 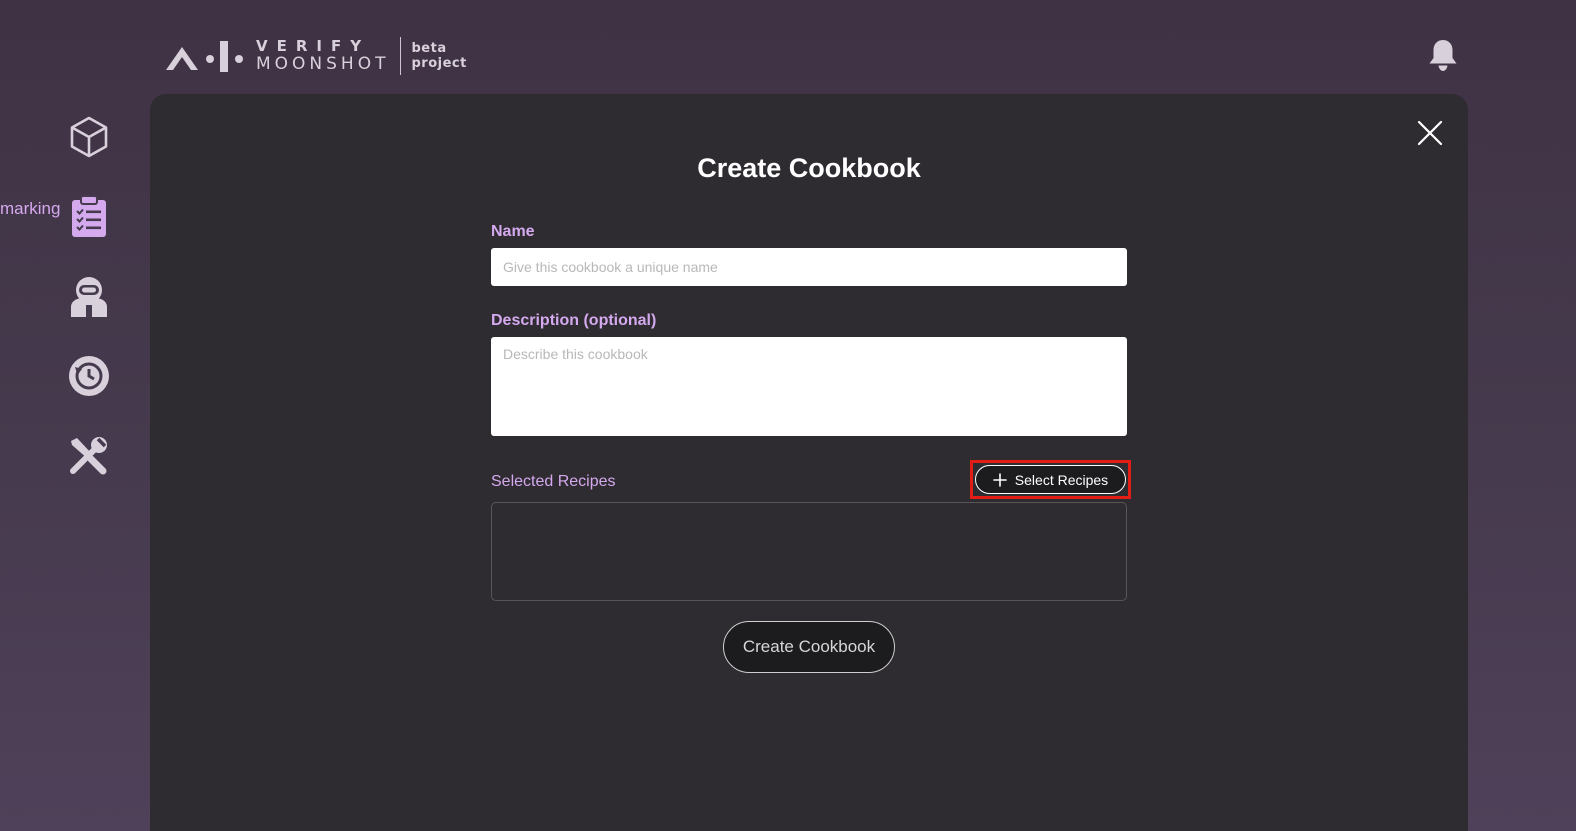 I want to click on selected-recipes-list, so click(x=809, y=551).